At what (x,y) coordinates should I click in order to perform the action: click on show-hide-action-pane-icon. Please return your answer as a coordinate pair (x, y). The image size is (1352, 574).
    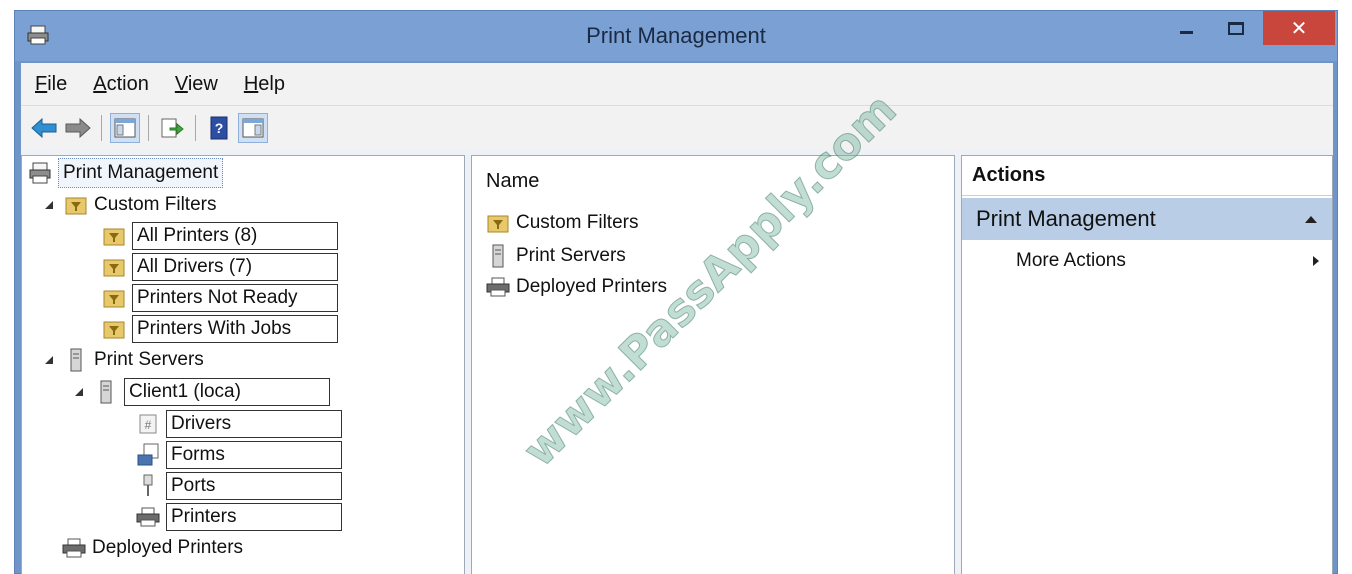
    Looking at the image, I should click on (253, 127).